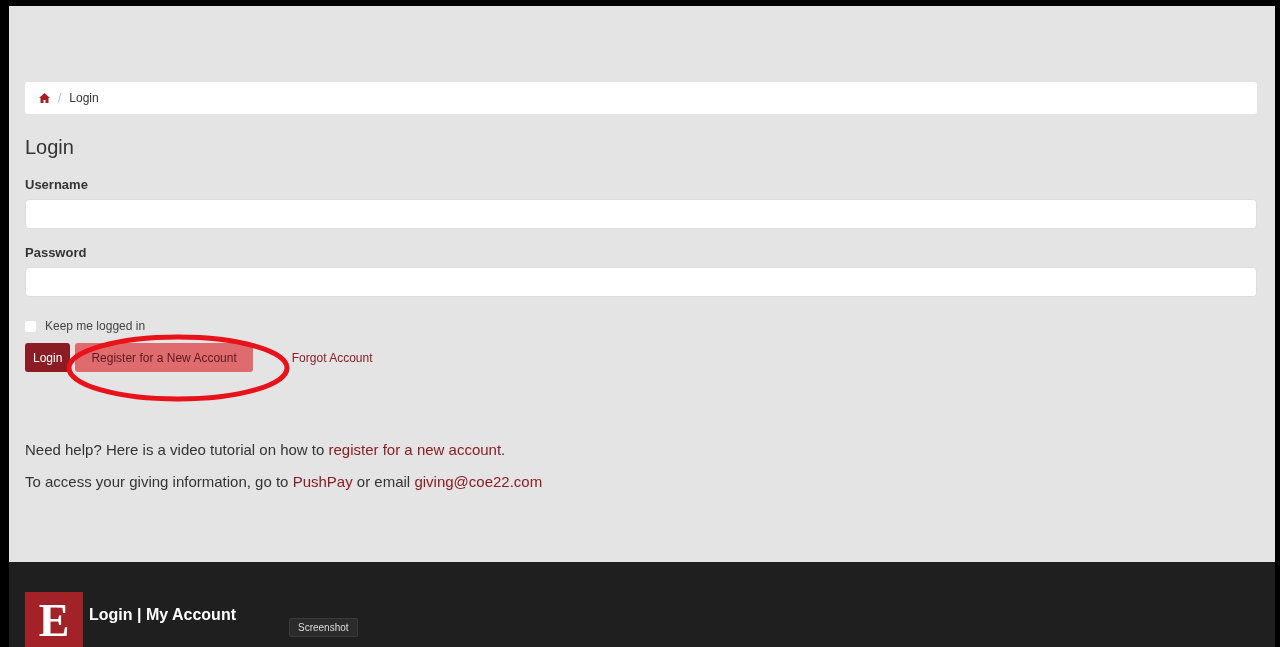  What do you see at coordinates (95, 326) in the screenshot?
I see `checkbox-label: Keep me logged in` at bounding box center [95, 326].